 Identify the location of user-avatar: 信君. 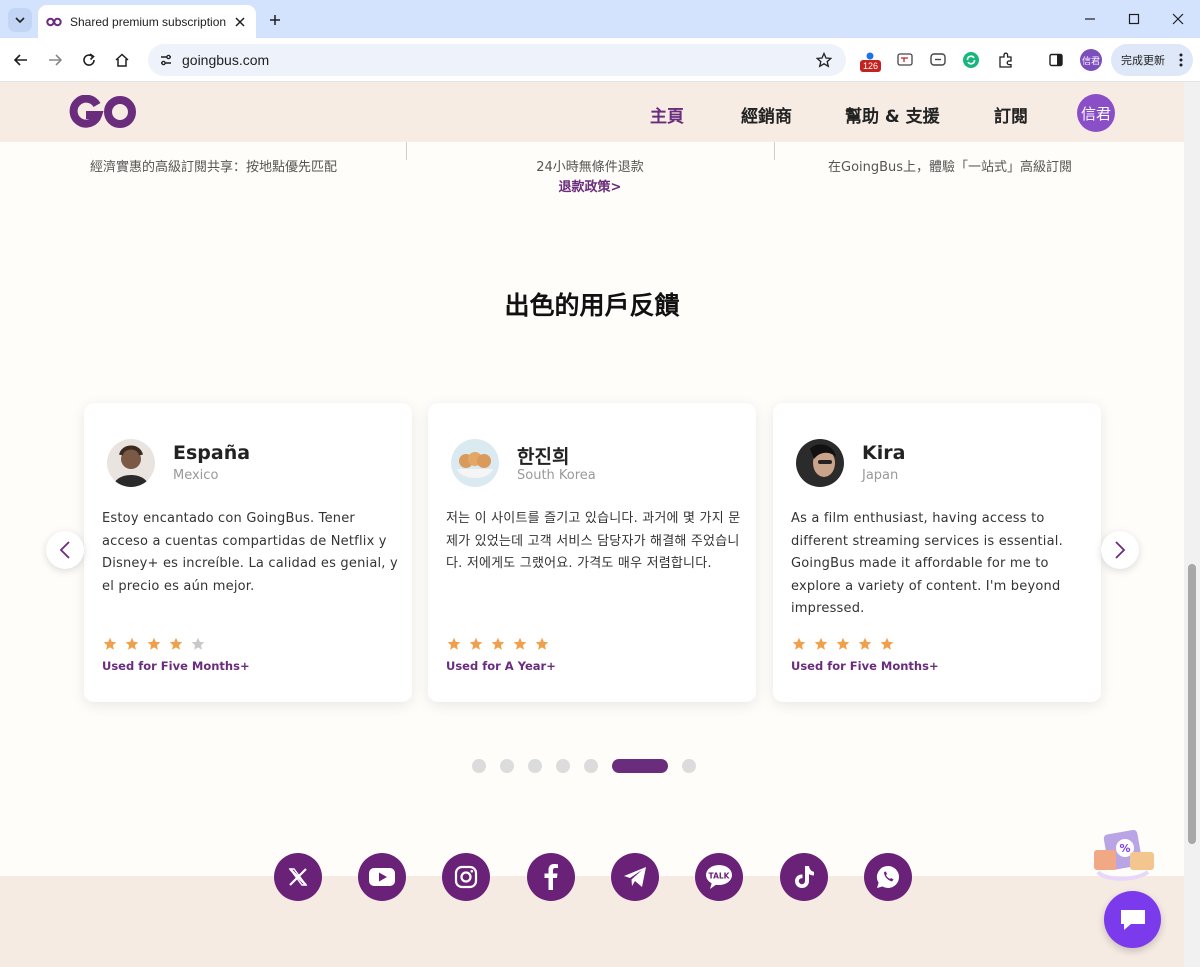
(1096, 113).